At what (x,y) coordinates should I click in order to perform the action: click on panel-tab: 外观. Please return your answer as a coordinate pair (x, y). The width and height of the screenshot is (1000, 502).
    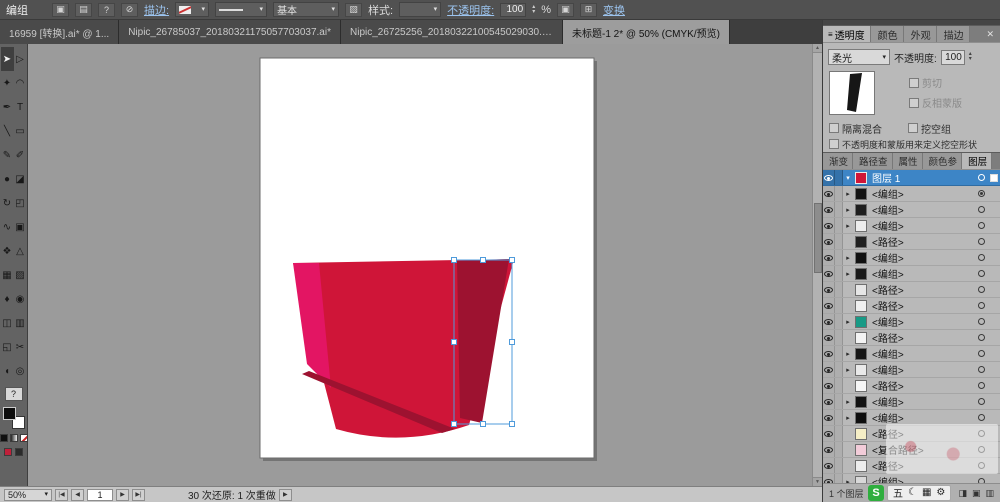
    Looking at the image, I should click on (920, 34).